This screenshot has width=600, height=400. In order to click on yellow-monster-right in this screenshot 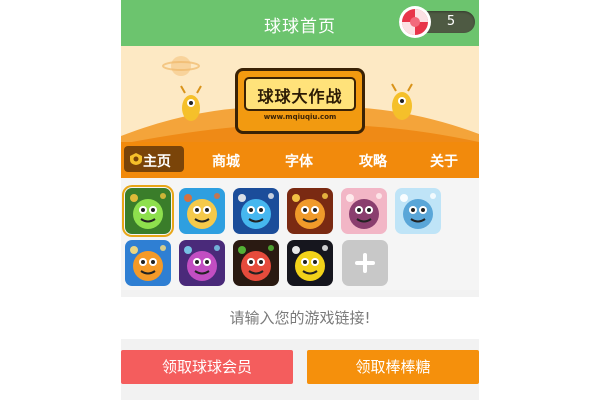, I will do `click(402, 101)`.